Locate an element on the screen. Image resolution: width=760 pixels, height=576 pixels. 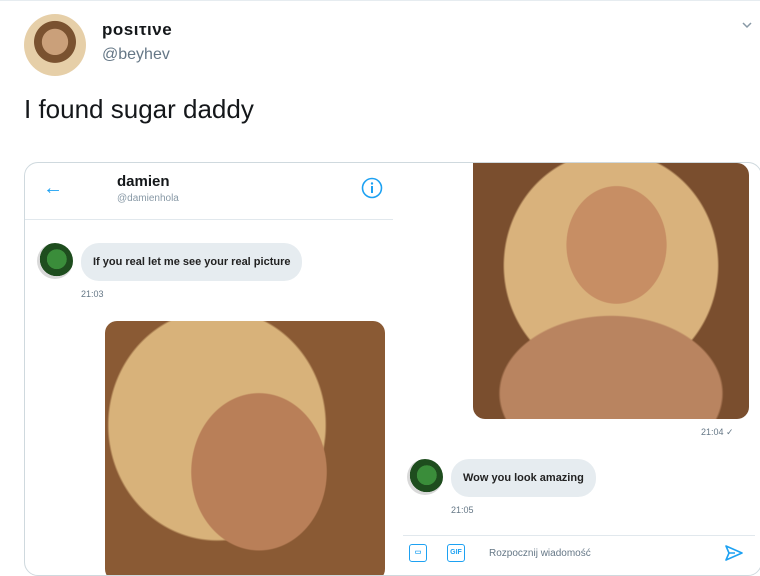
message-bubble: Wow you look amazing is located at coordinates (523, 478).